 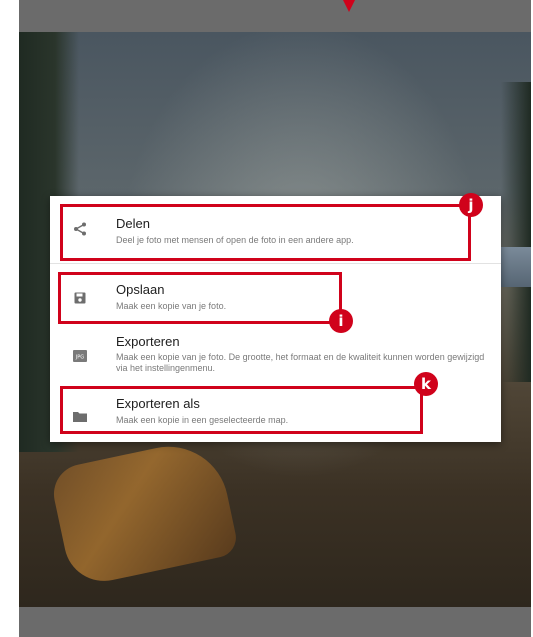 I want to click on annotation-badge-j: j, so click(x=471, y=205).